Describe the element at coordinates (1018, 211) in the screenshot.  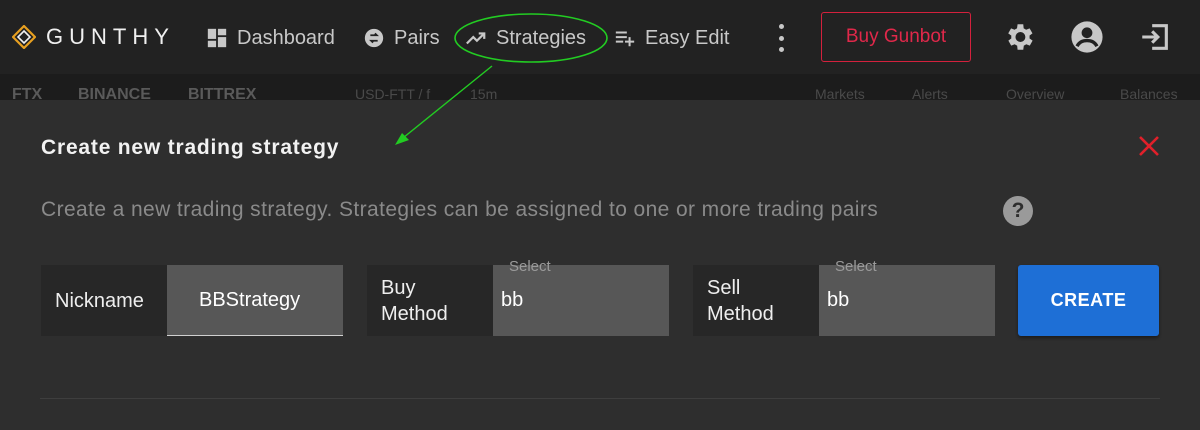
I see `help-icon: ?` at that location.